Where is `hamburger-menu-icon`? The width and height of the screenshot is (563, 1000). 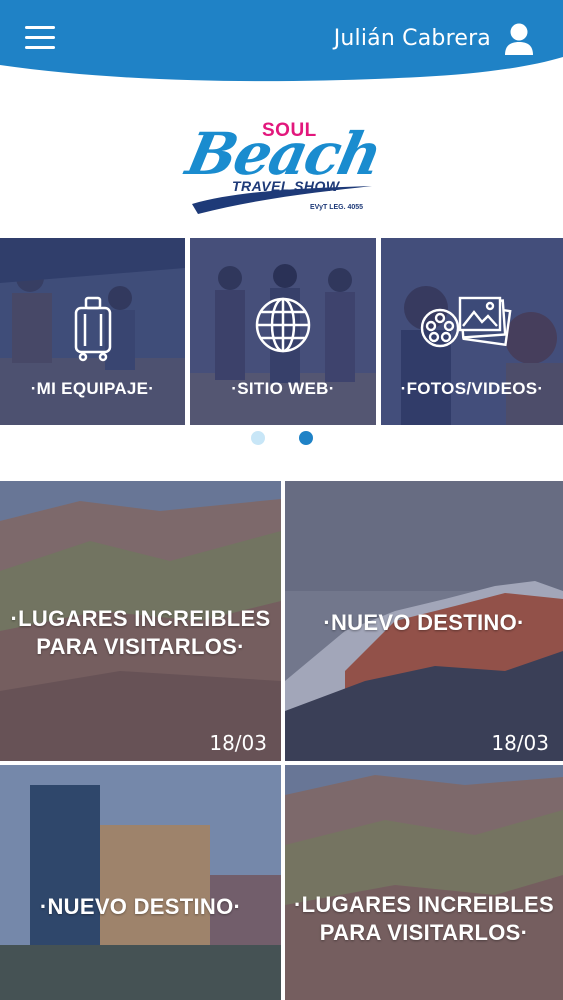
hamburger-menu-icon is located at coordinates (40, 38).